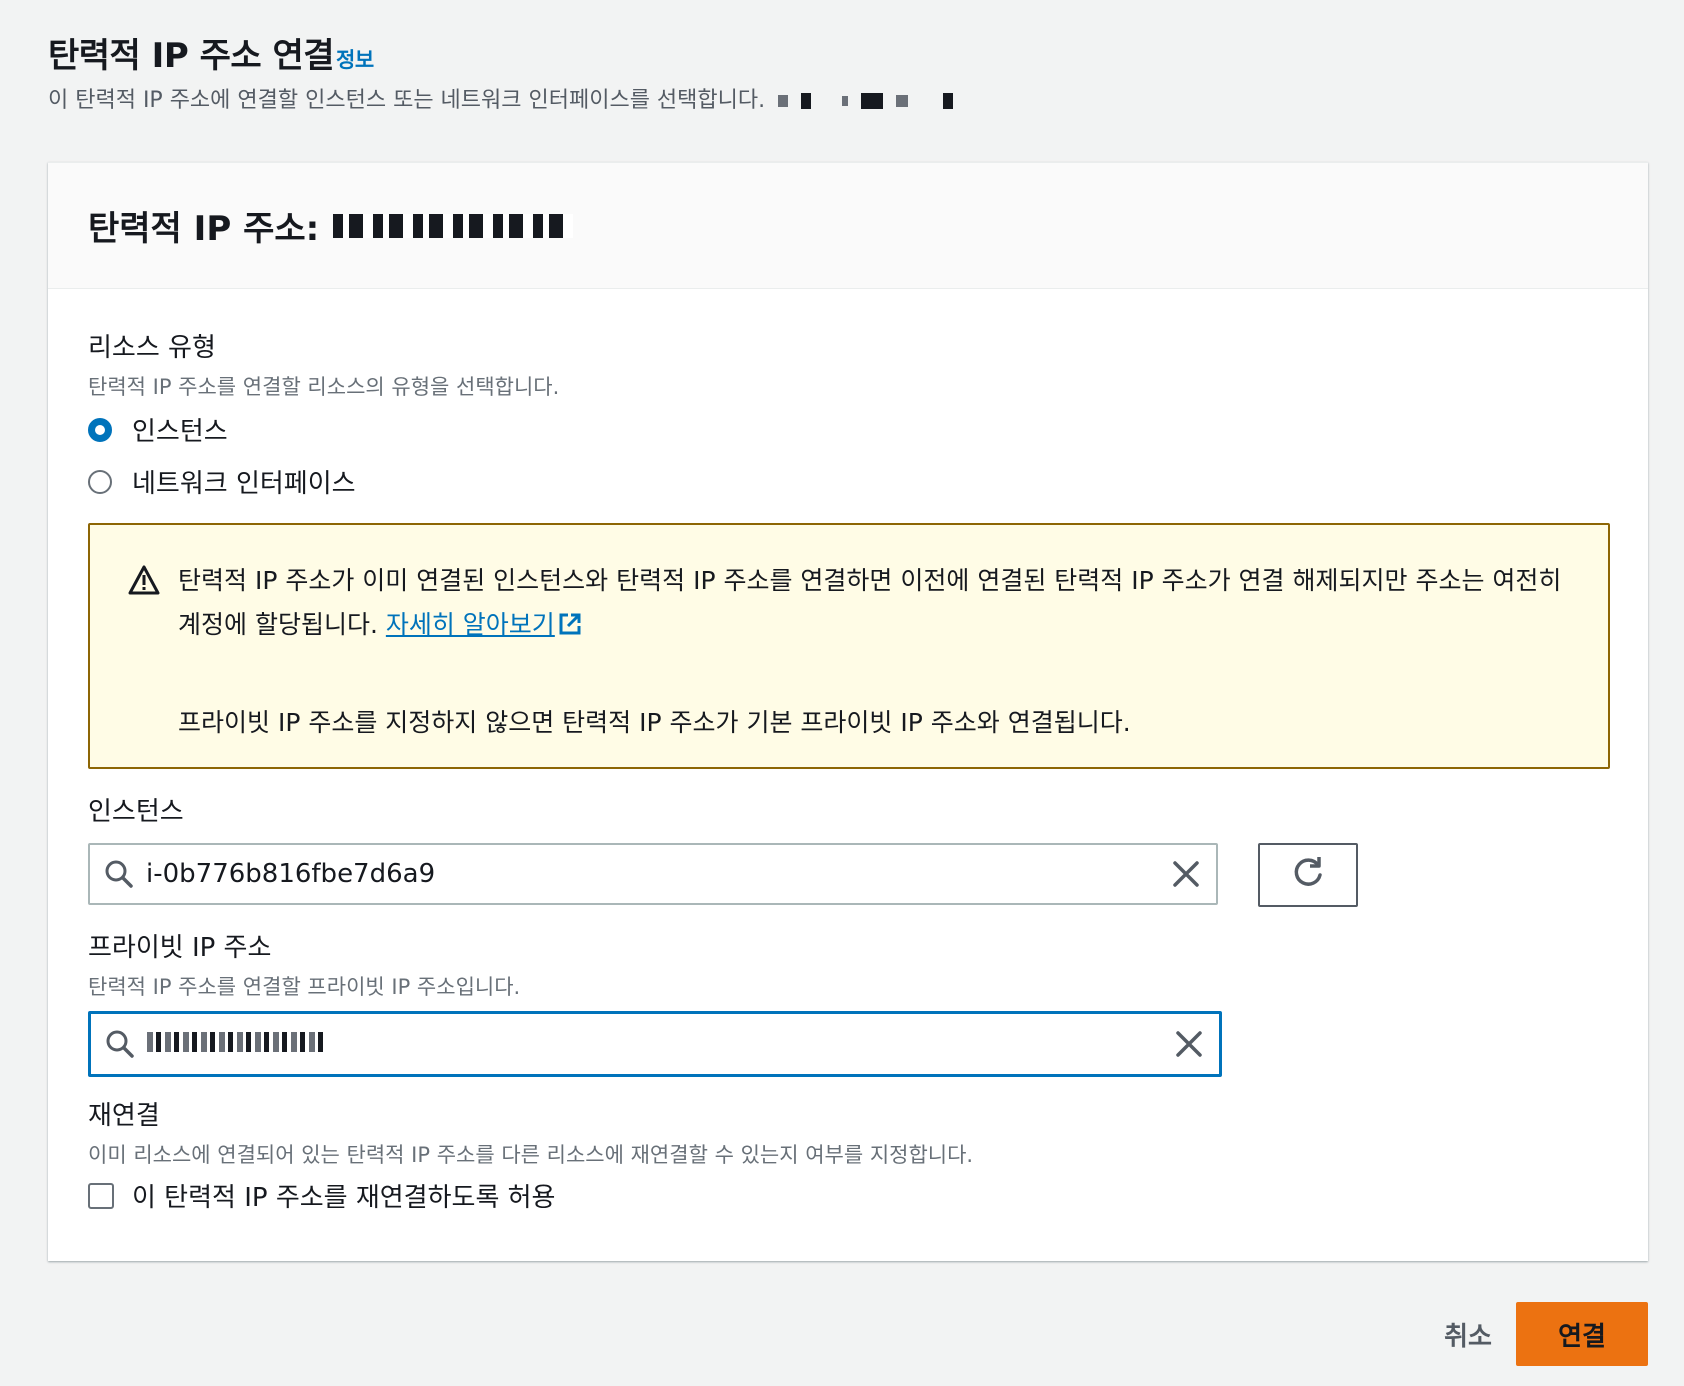  Describe the element at coordinates (152, 348) in the screenshot. I see `resource-type-label: 리소스 유형` at that location.